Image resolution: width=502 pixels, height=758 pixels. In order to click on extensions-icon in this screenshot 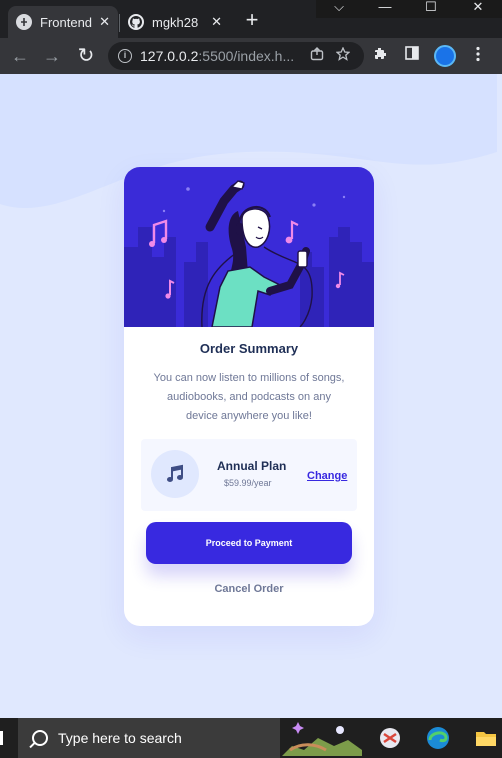, I will do `click(380, 56)`.